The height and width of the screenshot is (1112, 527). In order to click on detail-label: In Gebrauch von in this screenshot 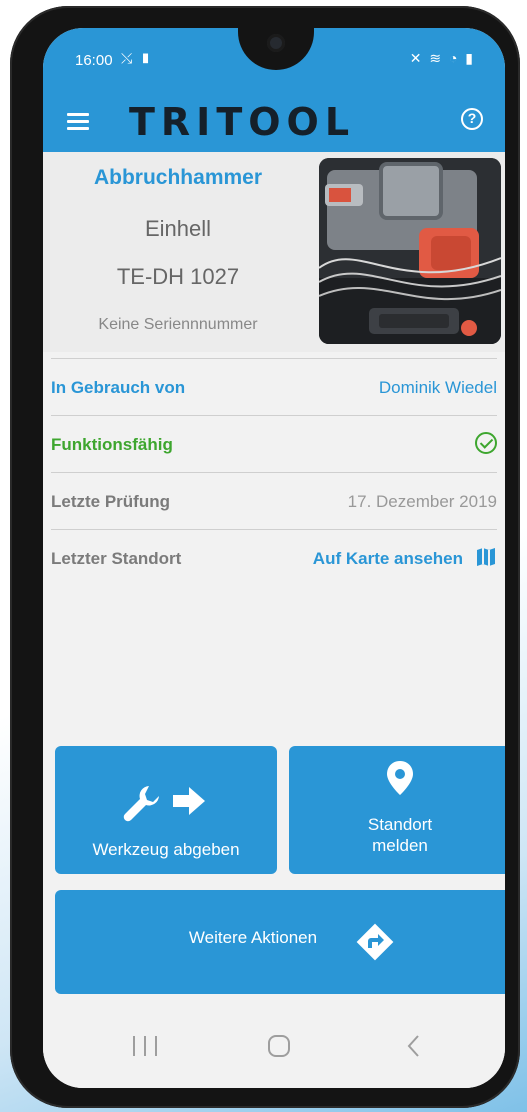, I will do `click(118, 387)`.